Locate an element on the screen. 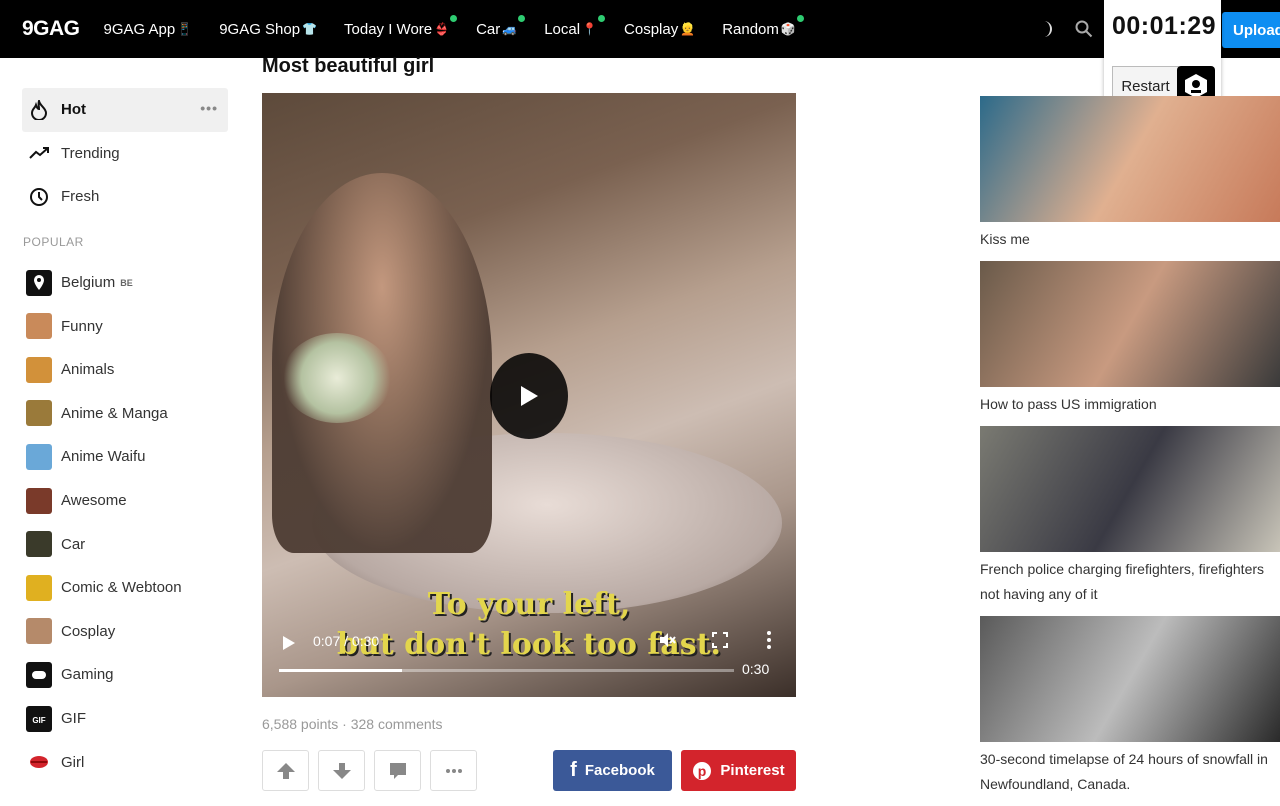 This screenshot has width=1280, height=806. sidebar-item-fresh: Fresh is located at coordinates (125, 197).